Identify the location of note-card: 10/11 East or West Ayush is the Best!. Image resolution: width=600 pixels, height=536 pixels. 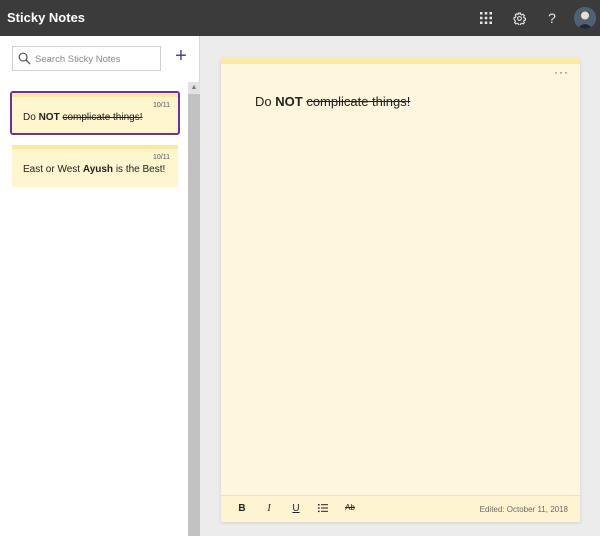
(95, 166).